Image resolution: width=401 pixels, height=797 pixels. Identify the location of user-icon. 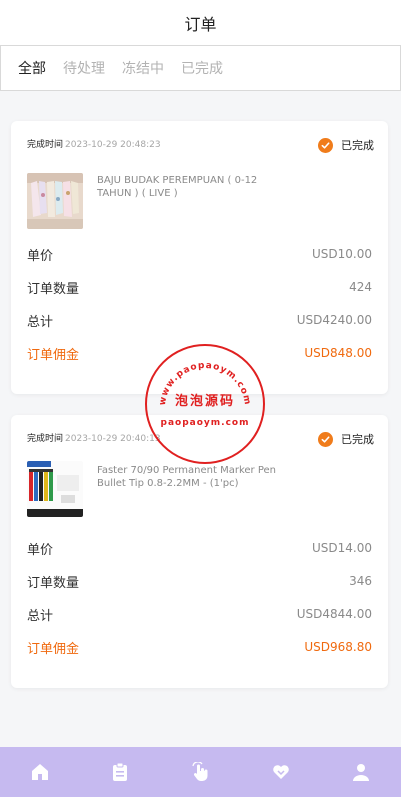
(360, 772).